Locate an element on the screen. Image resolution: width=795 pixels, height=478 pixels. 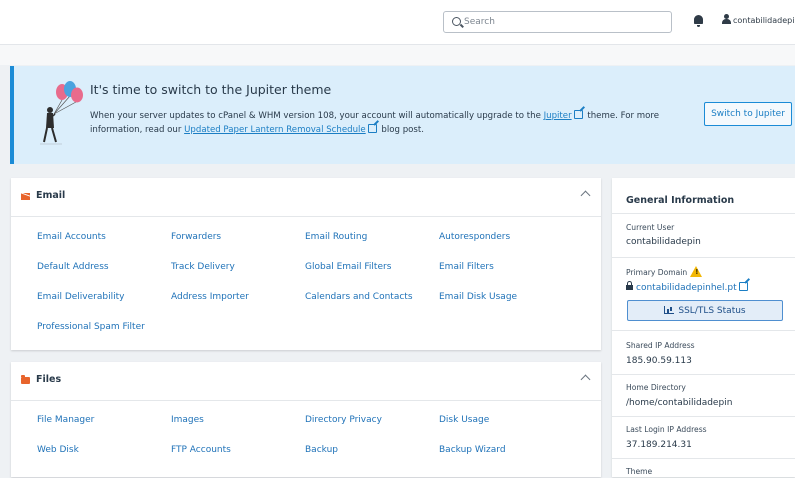
theme-section: Theme is located at coordinates (703, 468).